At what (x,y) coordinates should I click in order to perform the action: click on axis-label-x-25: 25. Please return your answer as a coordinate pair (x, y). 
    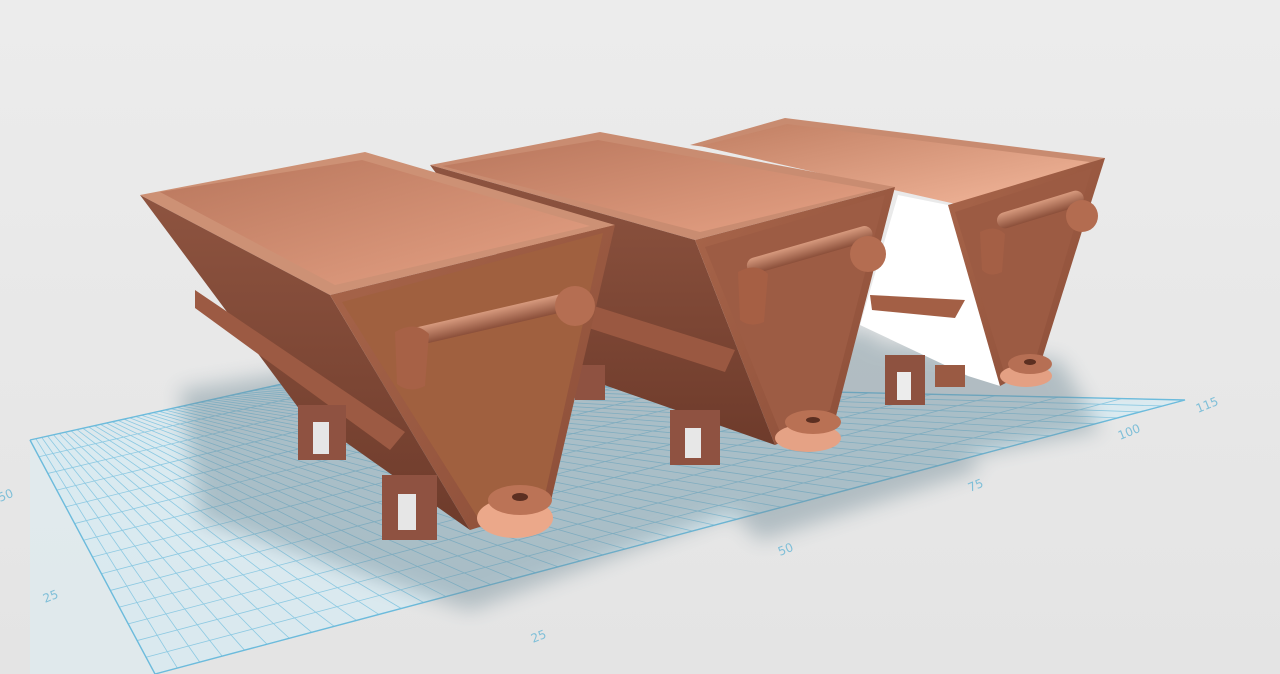
    Looking at the image, I should click on (538, 636).